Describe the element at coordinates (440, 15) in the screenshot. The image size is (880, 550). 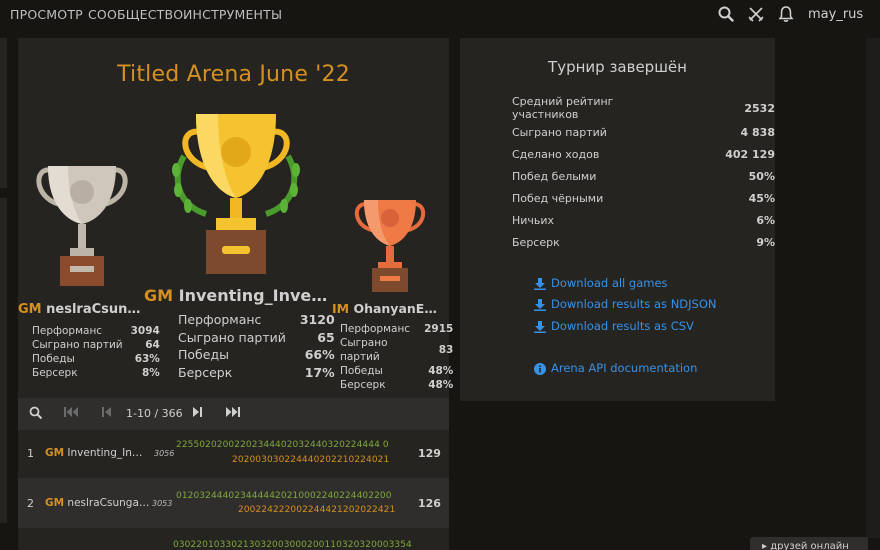
I see `top-navigation: ПРОСМОТР СООБЩЕСТВО ИНСТРУМЕНТЫ may_rus` at that location.